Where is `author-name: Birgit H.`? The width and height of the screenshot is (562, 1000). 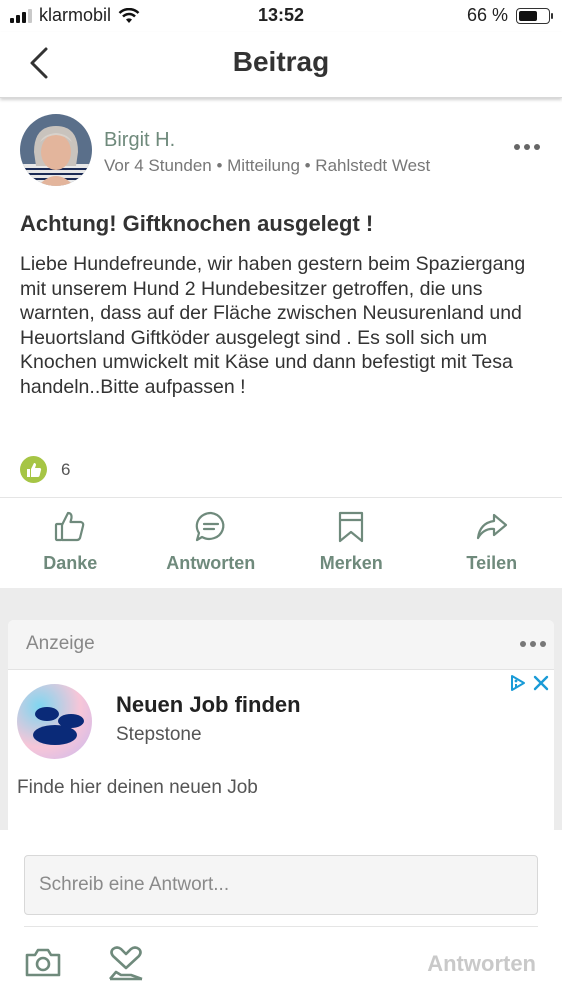
author-name: Birgit H. is located at coordinates (139, 140).